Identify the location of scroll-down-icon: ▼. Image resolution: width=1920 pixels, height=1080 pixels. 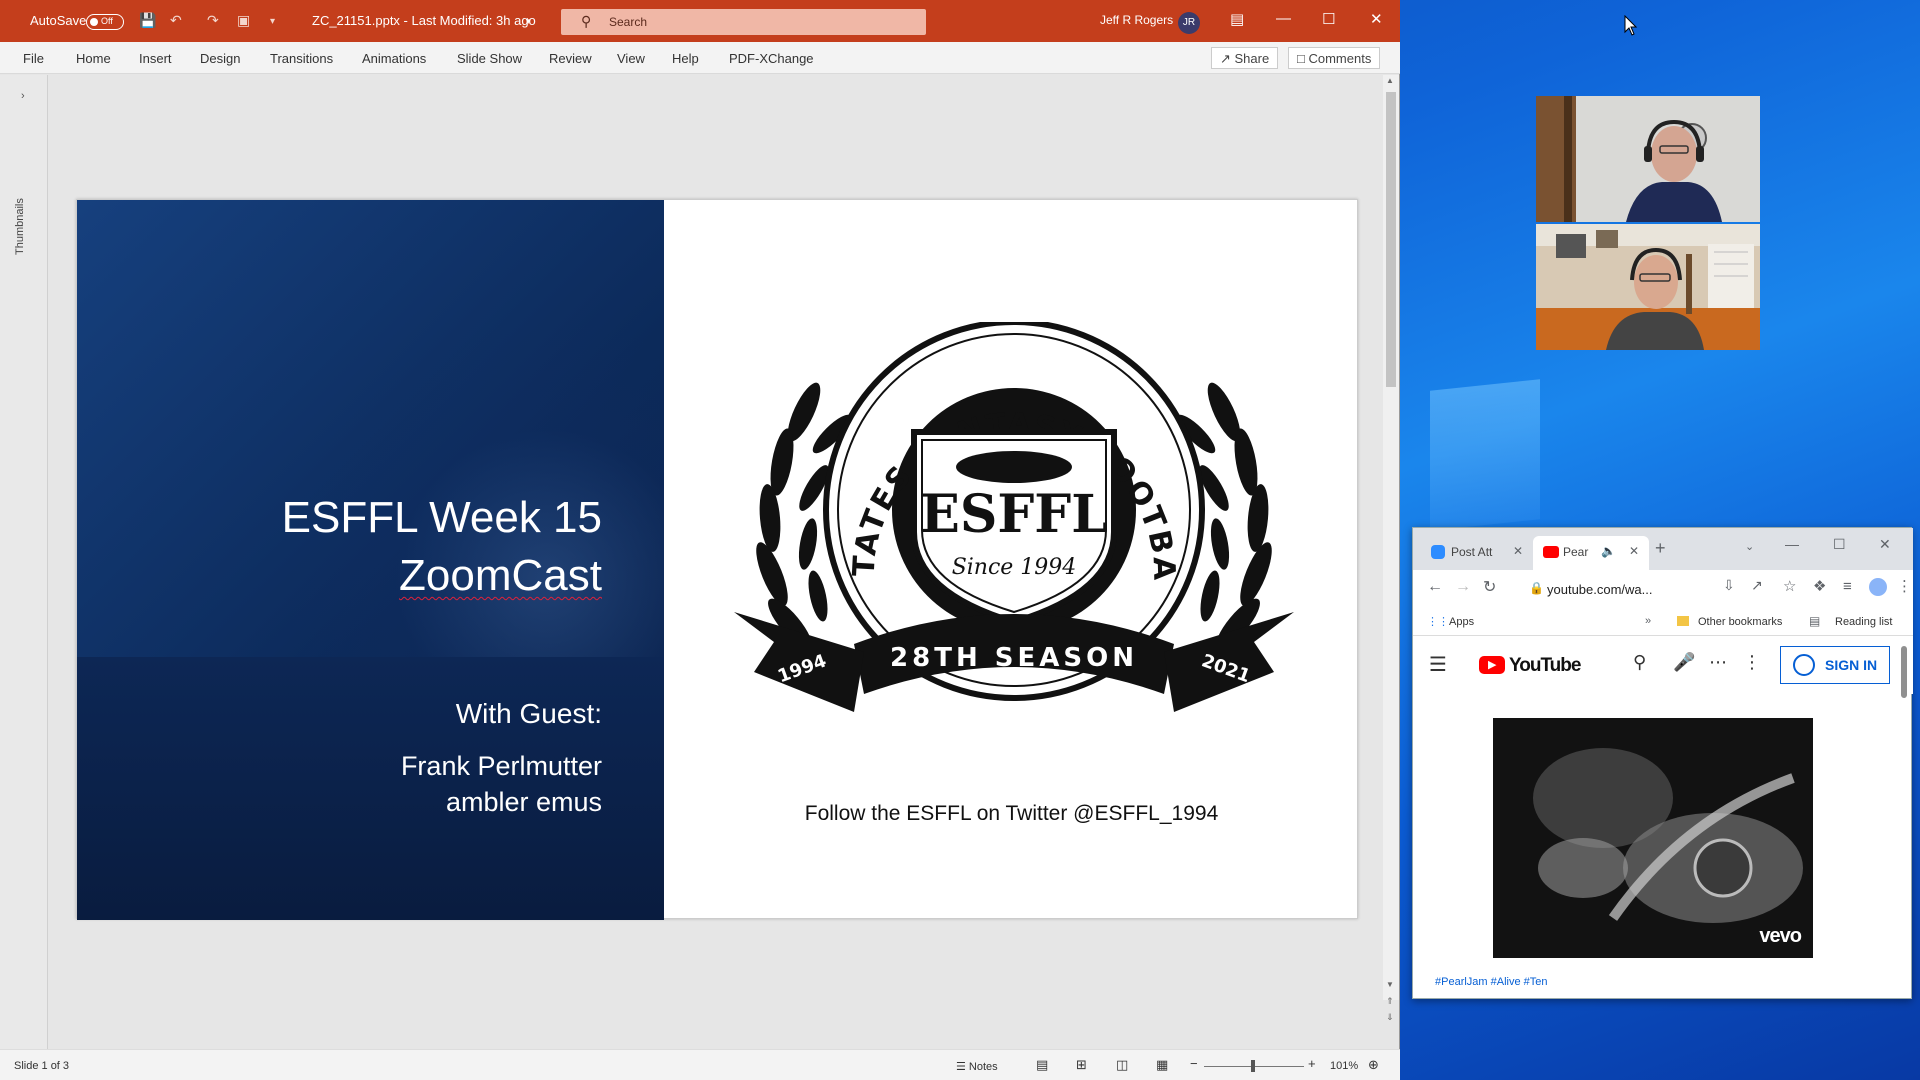
(1390, 984).